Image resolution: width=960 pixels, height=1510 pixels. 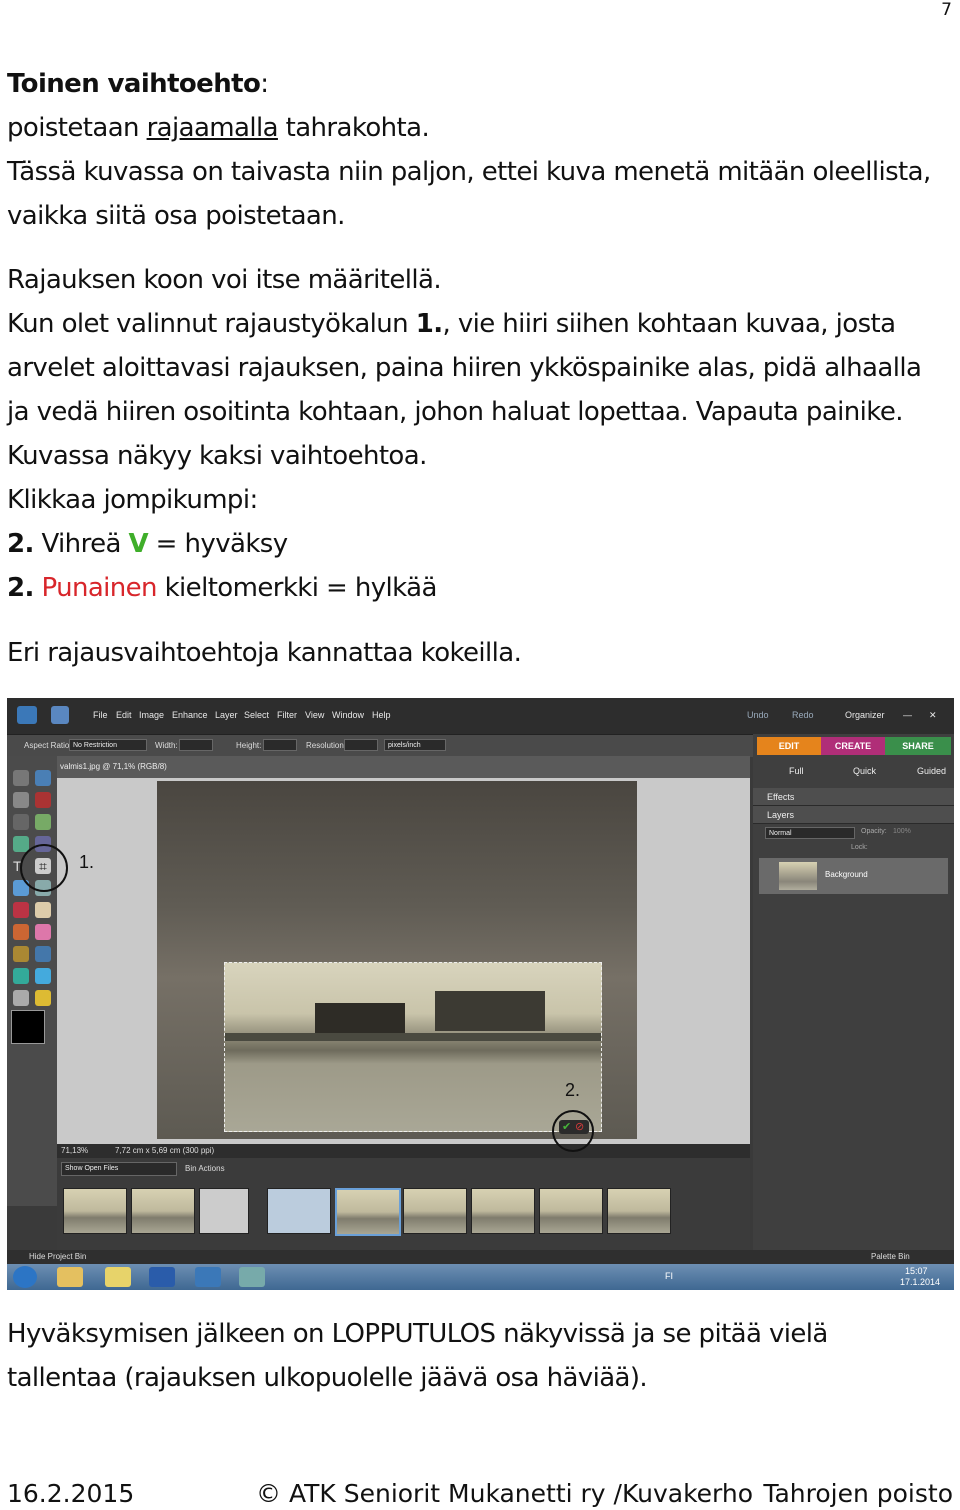 I want to click on section-heading: Toinen vaihtoehto, so click(x=134, y=84).